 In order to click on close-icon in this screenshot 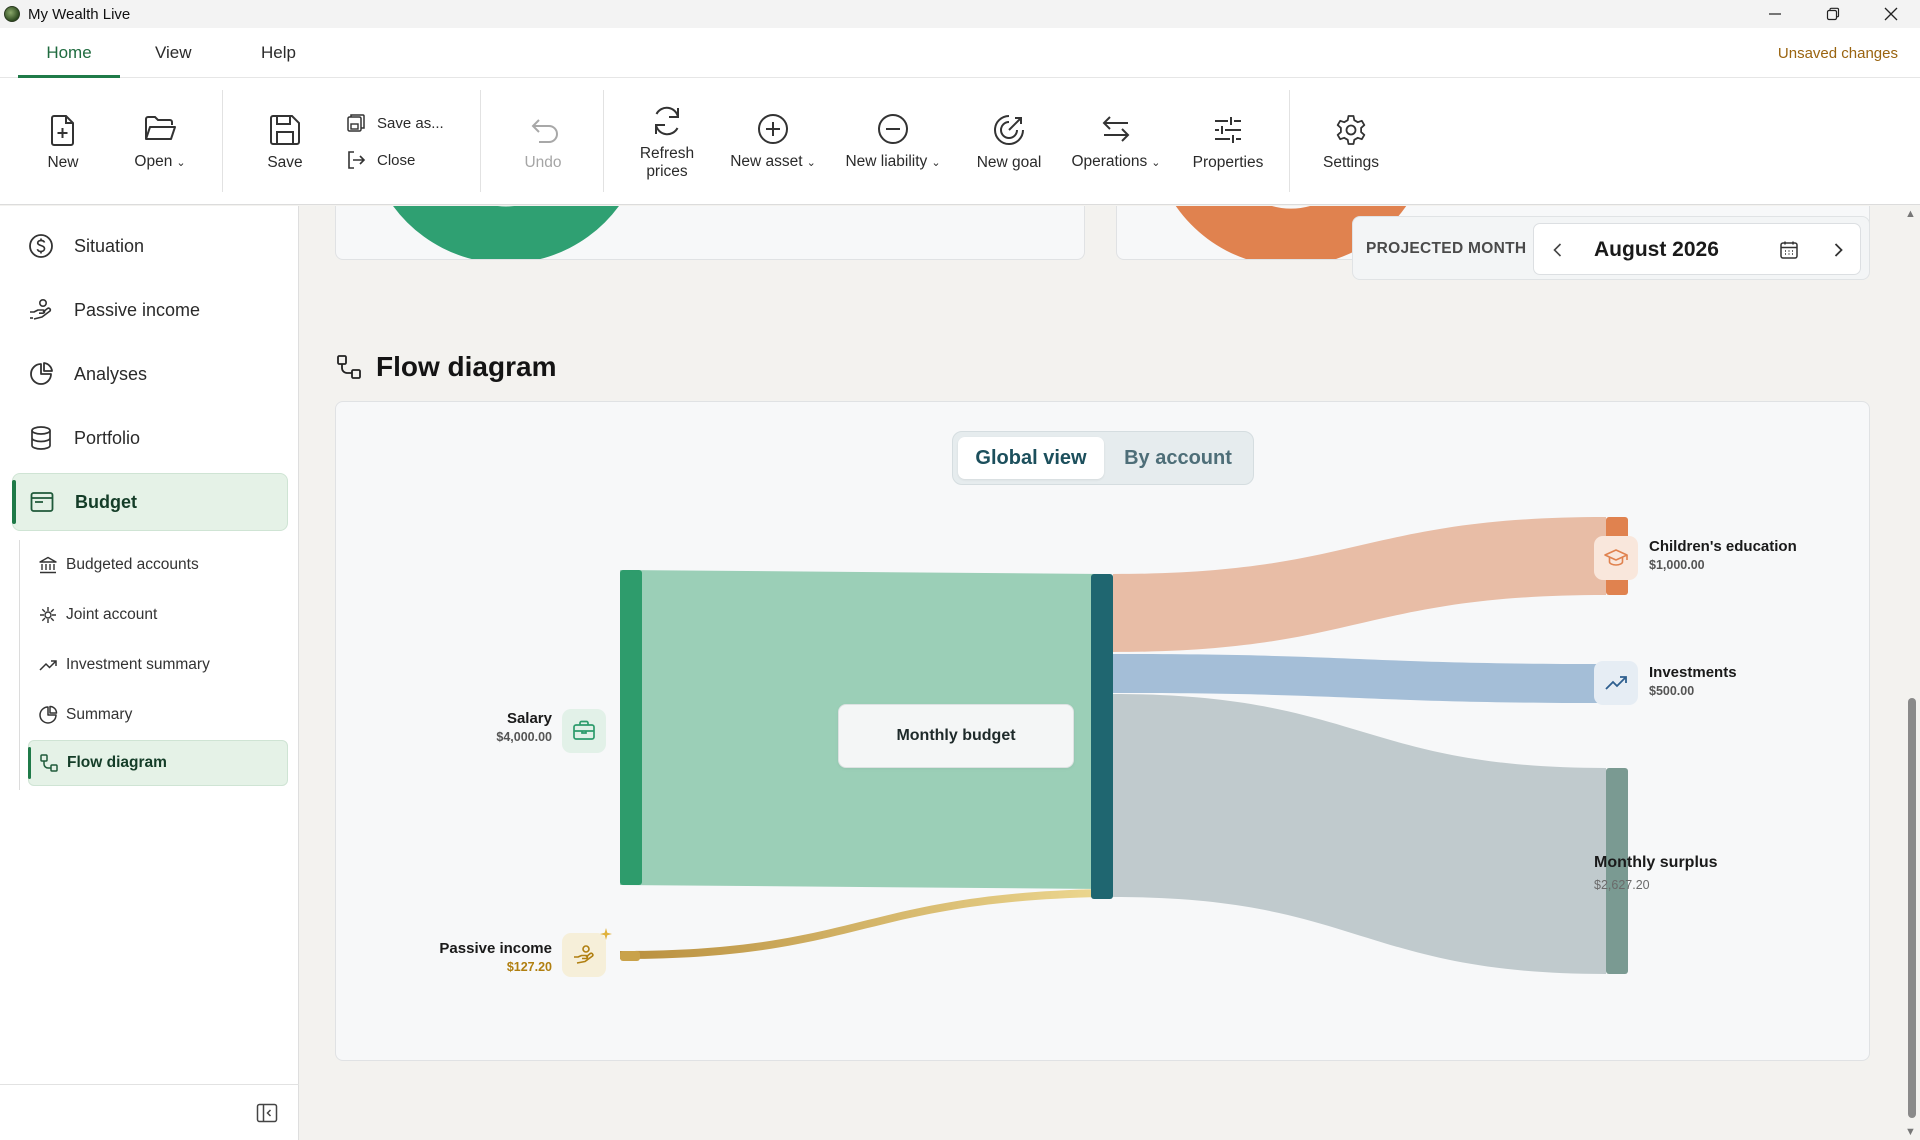, I will do `click(1891, 14)`.